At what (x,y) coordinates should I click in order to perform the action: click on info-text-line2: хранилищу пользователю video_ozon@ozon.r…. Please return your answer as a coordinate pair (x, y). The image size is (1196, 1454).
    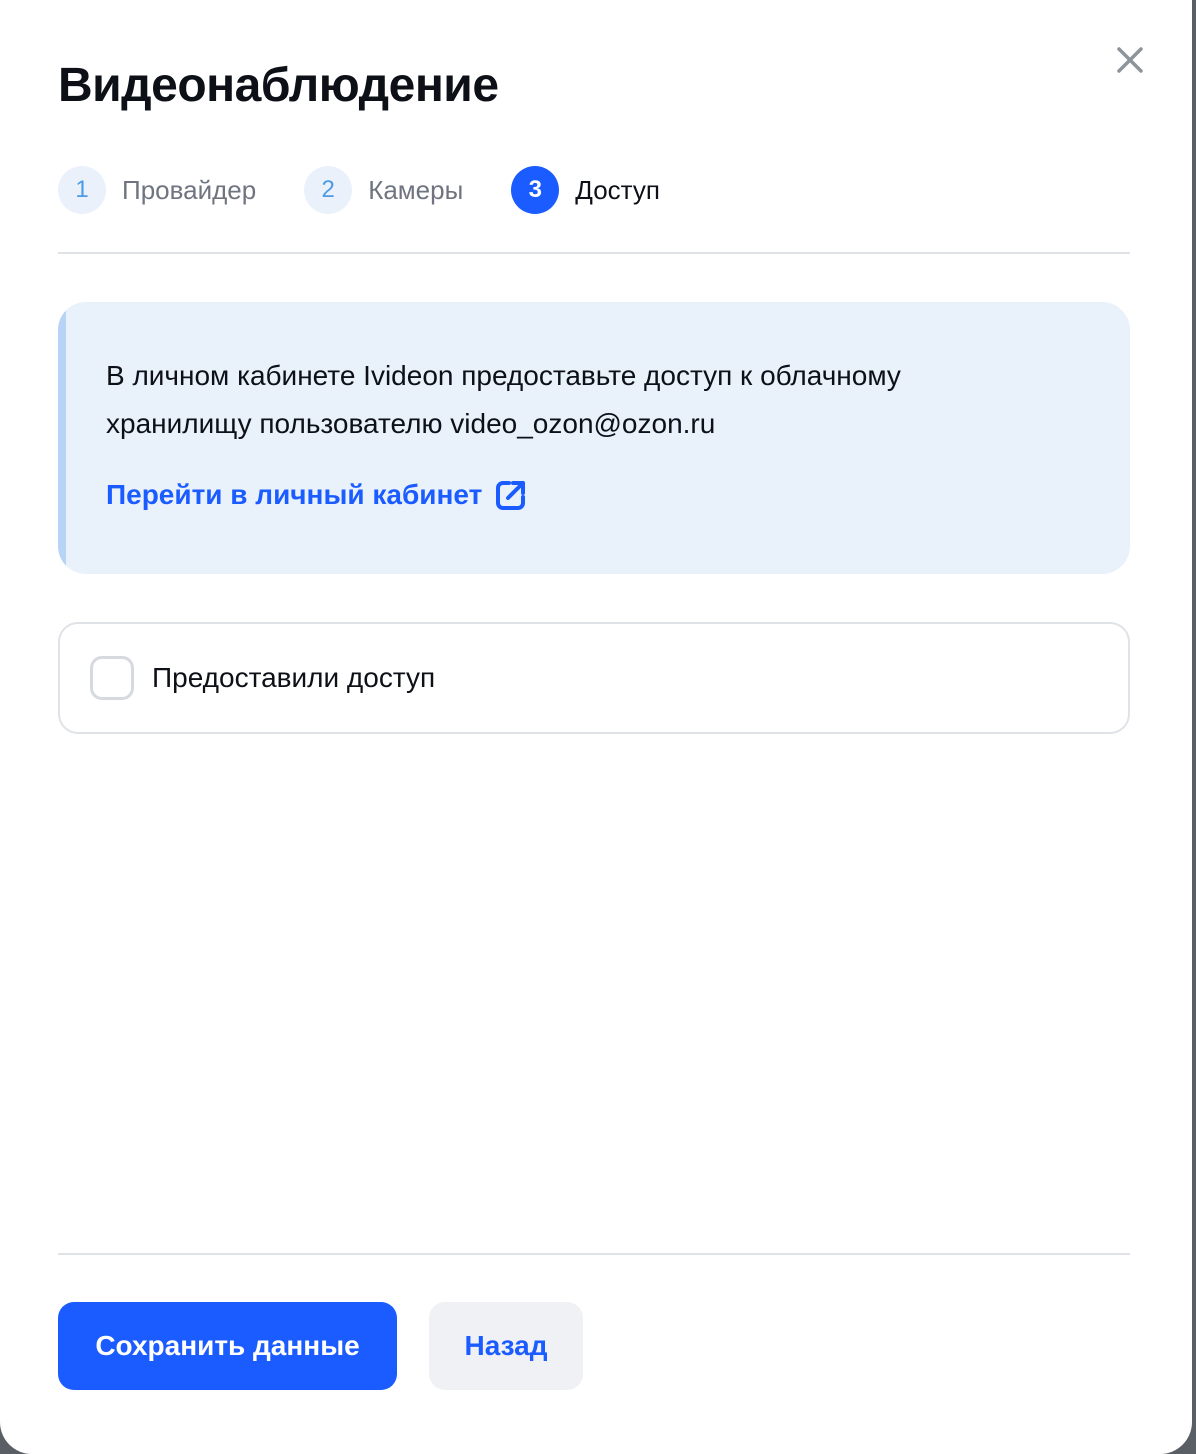
    Looking at the image, I should click on (411, 423).